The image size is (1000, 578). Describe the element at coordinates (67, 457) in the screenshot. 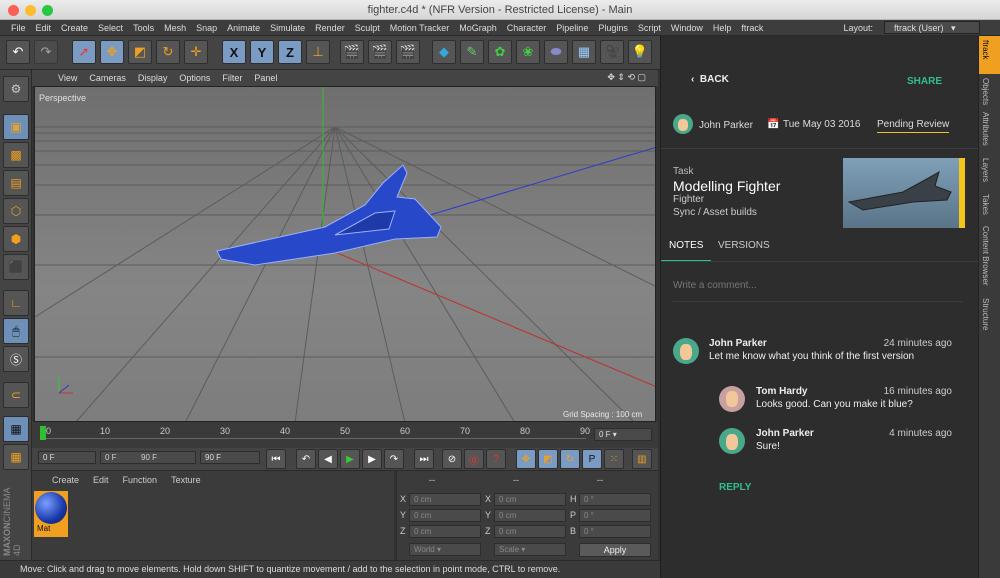

I see `start-frame-field: 0 F` at that location.